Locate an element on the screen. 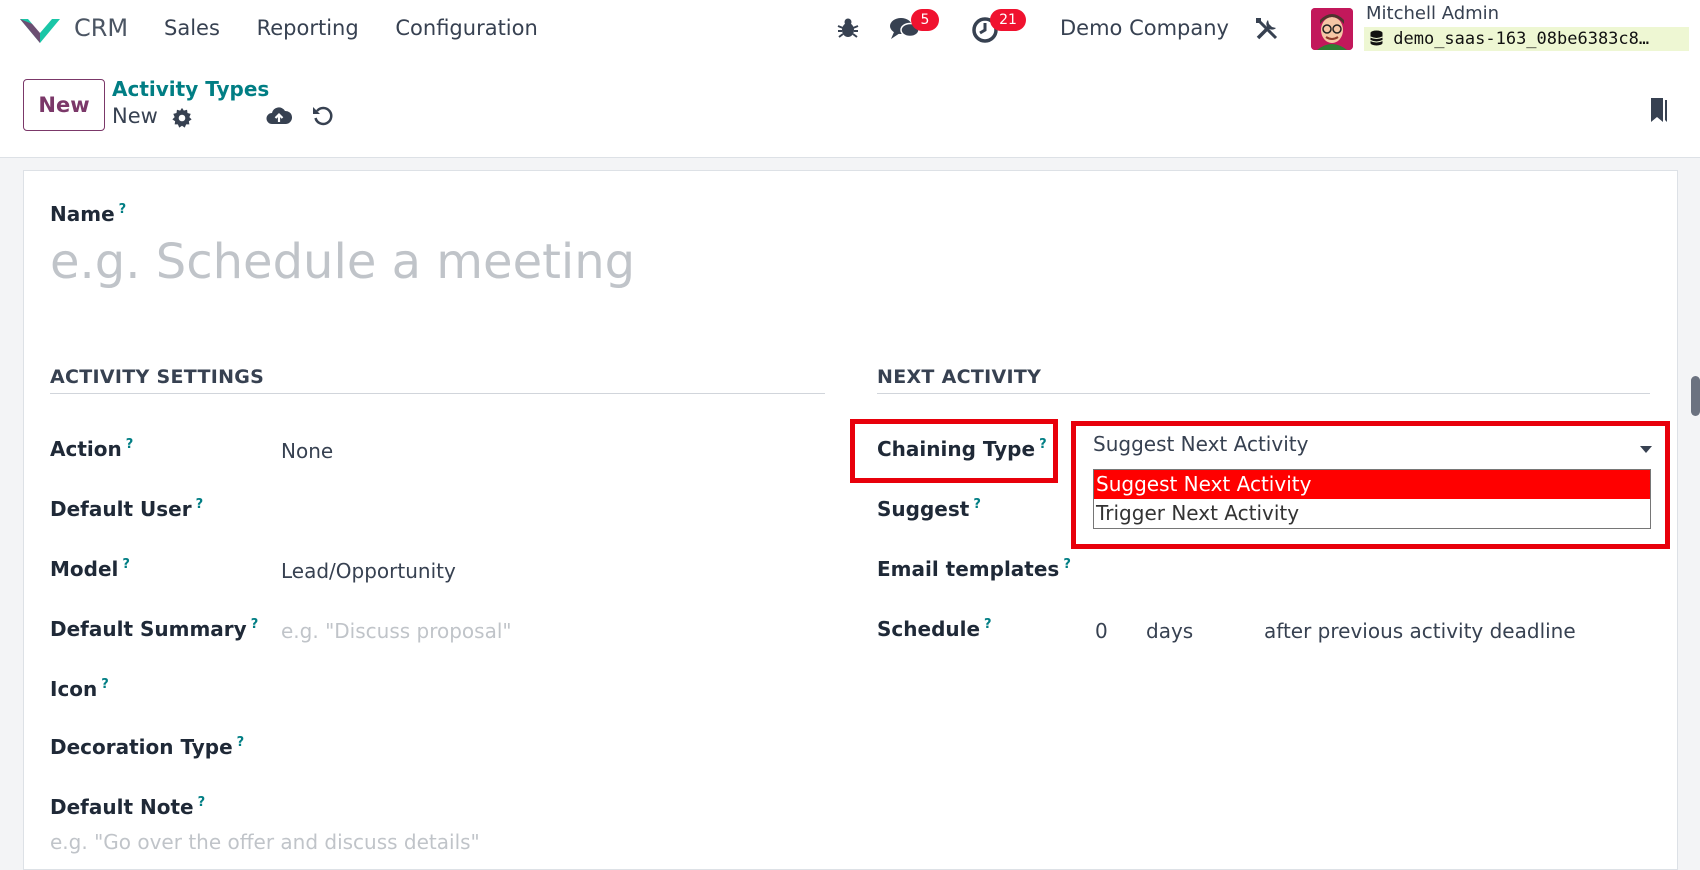 This screenshot has width=1700, height=870. next-activity-title: NEXT ACTIVITY is located at coordinates (959, 377).